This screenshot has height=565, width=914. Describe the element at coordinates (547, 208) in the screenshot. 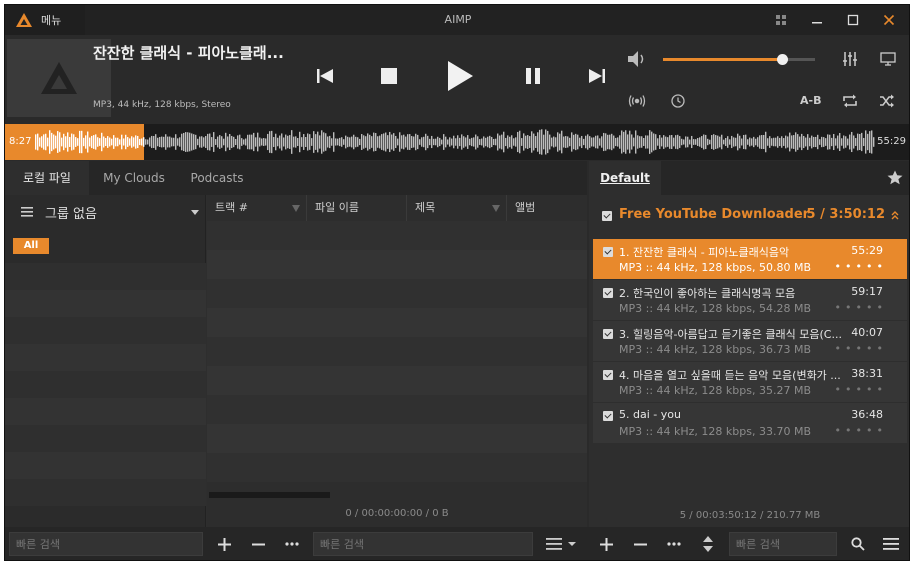

I see `column-header-album: 앨범` at that location.